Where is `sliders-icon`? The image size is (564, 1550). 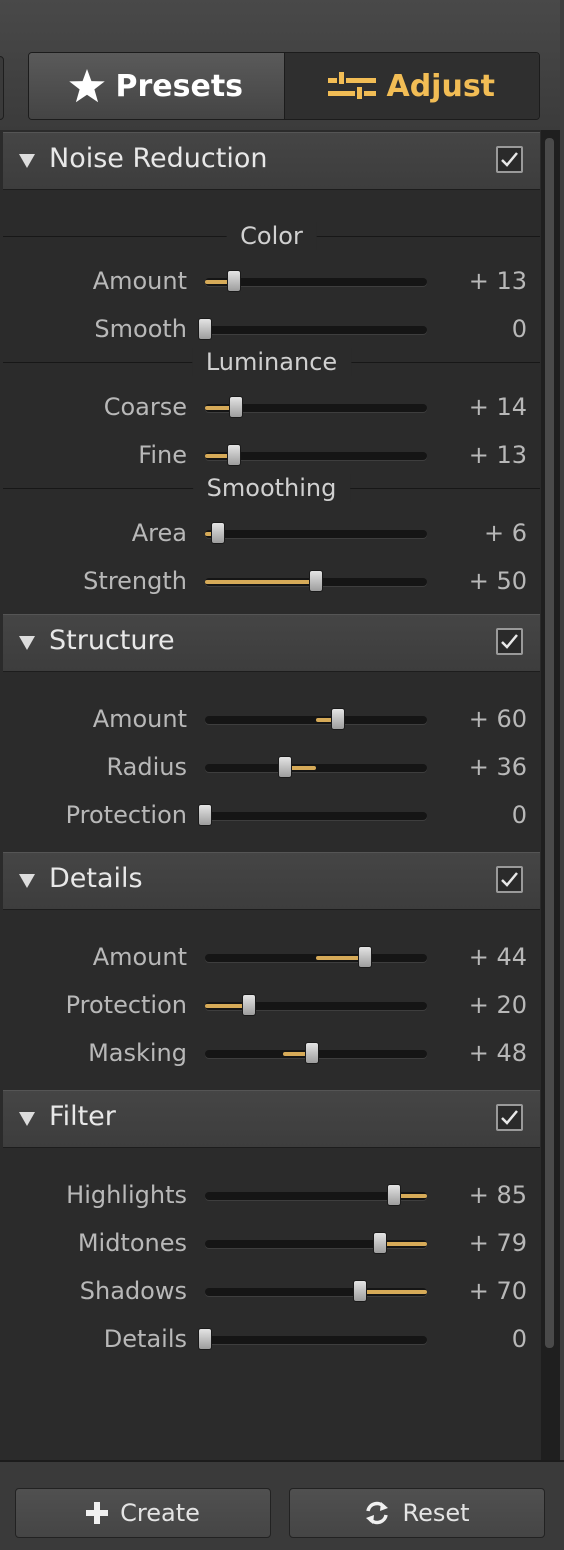
sliders-icon is located at coordinates (352, 86).